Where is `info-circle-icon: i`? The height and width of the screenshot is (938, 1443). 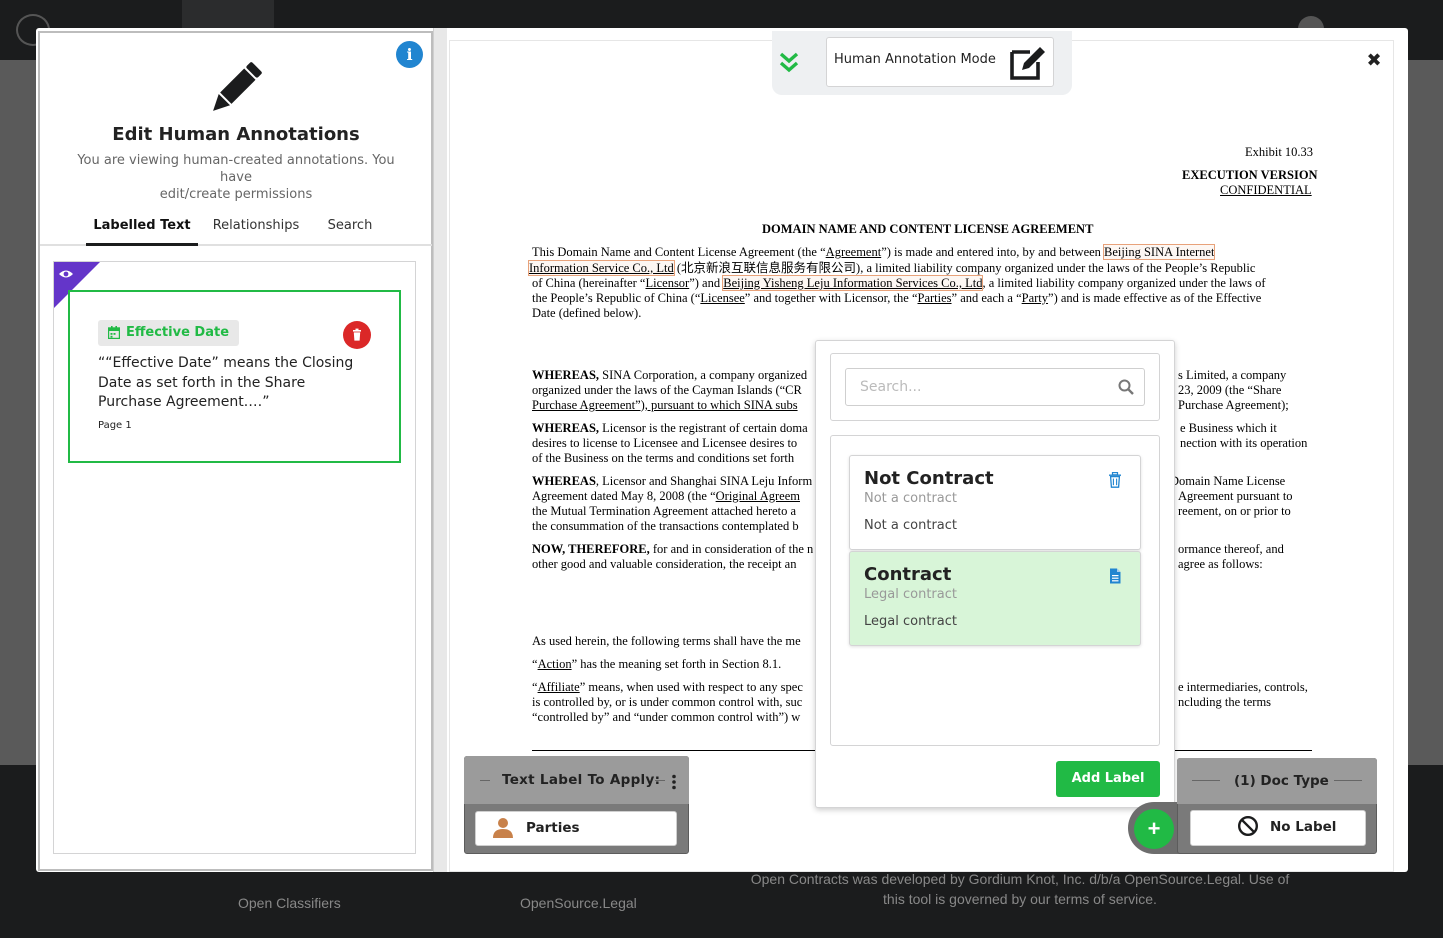 info-circle-icon: i is located at coordinates (409, 54).